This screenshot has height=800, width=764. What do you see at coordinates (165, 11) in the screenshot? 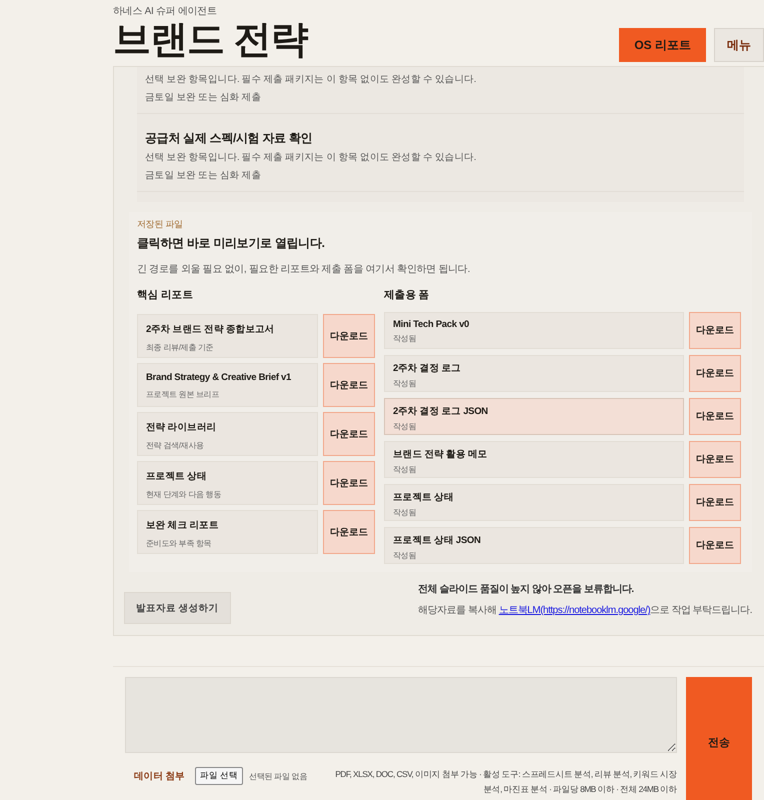
I see `app-subtitle: 하네스 AI 슈퍼 에이전트` at bounding box center [165, 11].